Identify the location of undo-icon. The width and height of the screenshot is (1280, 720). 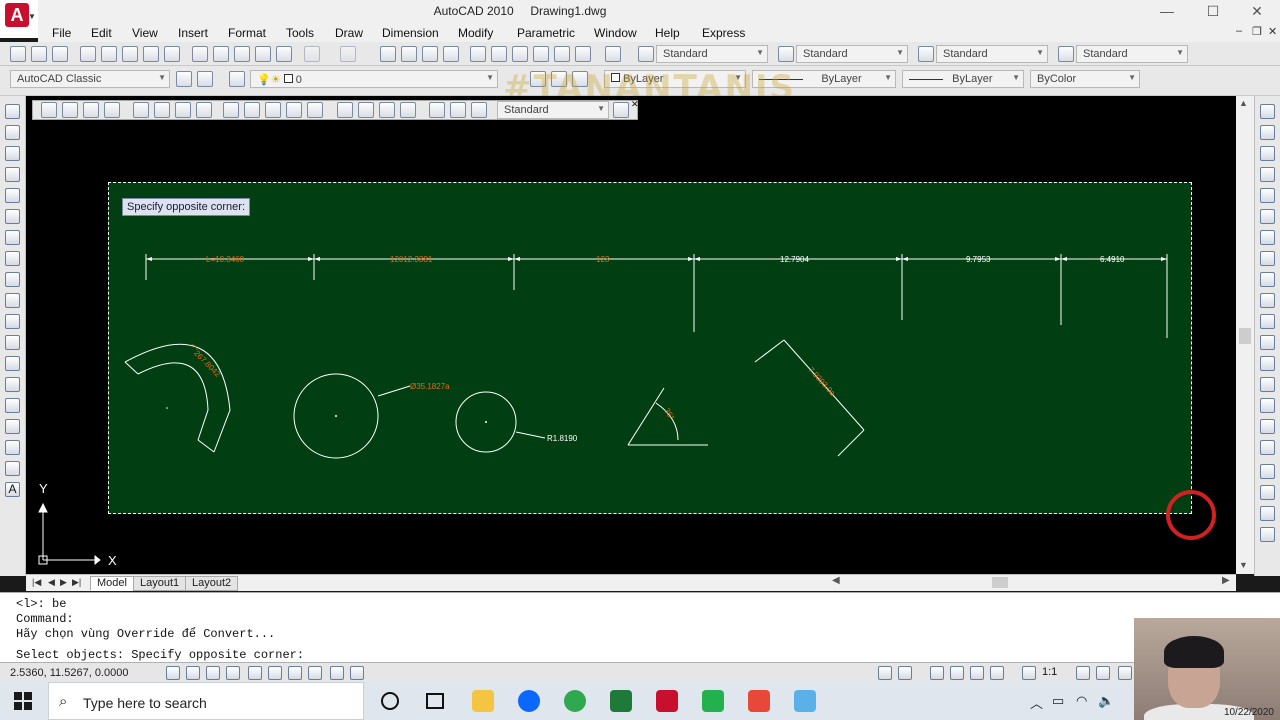
(312, 54).